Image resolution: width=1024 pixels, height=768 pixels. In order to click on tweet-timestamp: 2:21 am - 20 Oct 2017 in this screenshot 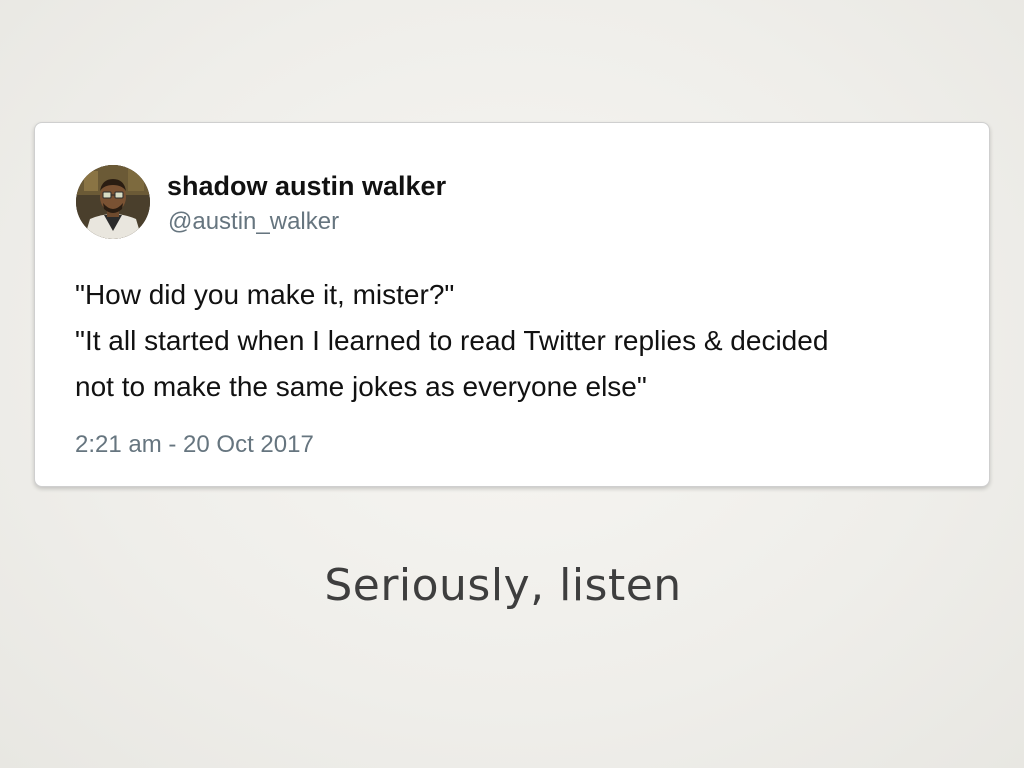, I will do `click(194, 445)`.